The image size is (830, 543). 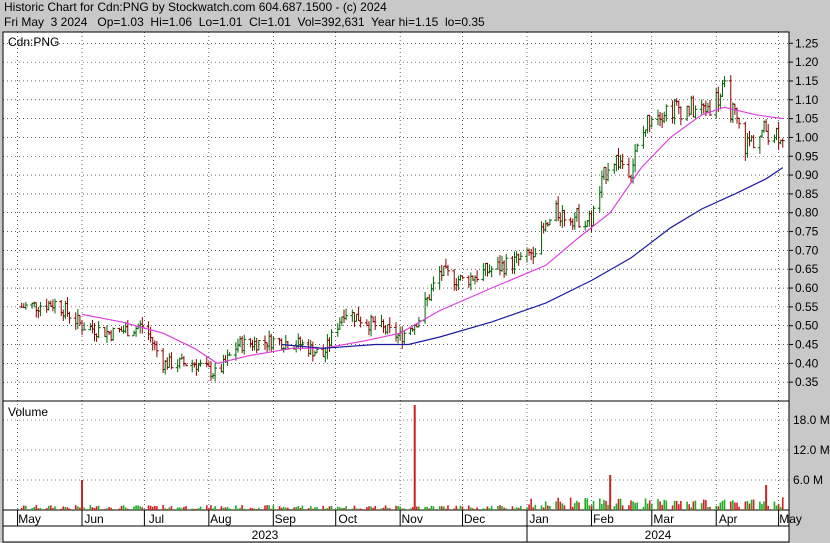 I want to click on price-tick-label: 1.00, so click(x=807, y=137).